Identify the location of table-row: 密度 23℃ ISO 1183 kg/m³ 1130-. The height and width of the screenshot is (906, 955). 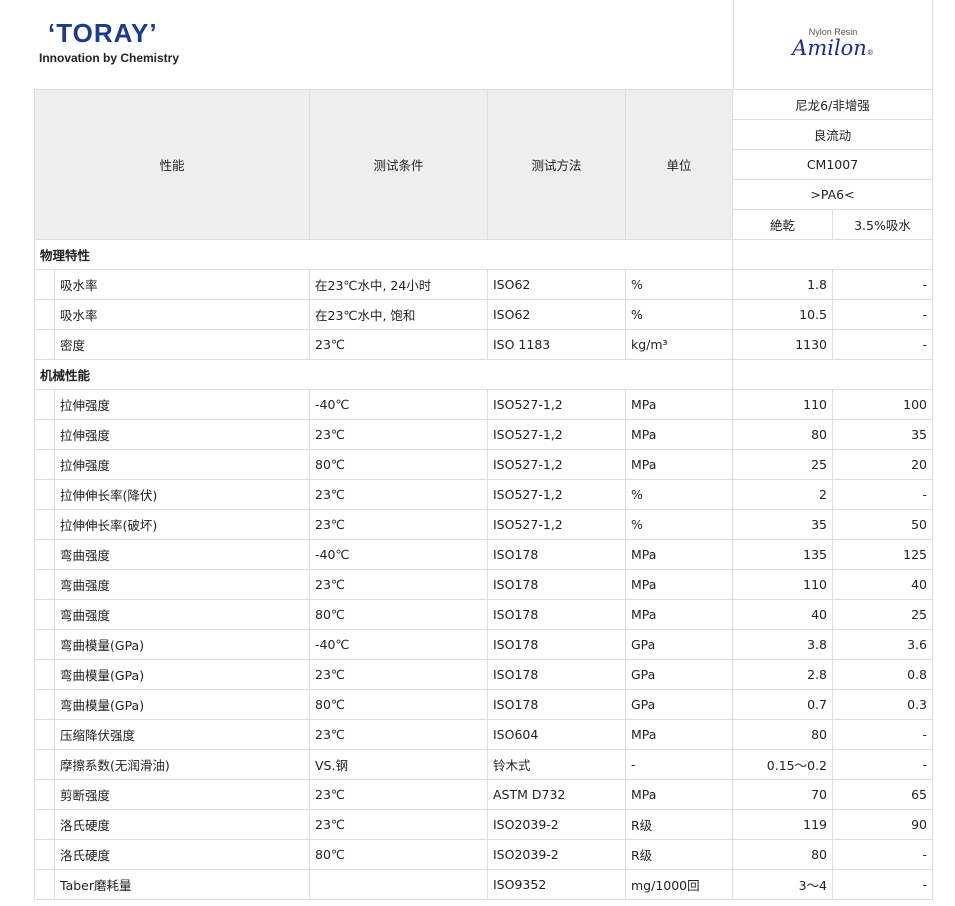
(483, 344).